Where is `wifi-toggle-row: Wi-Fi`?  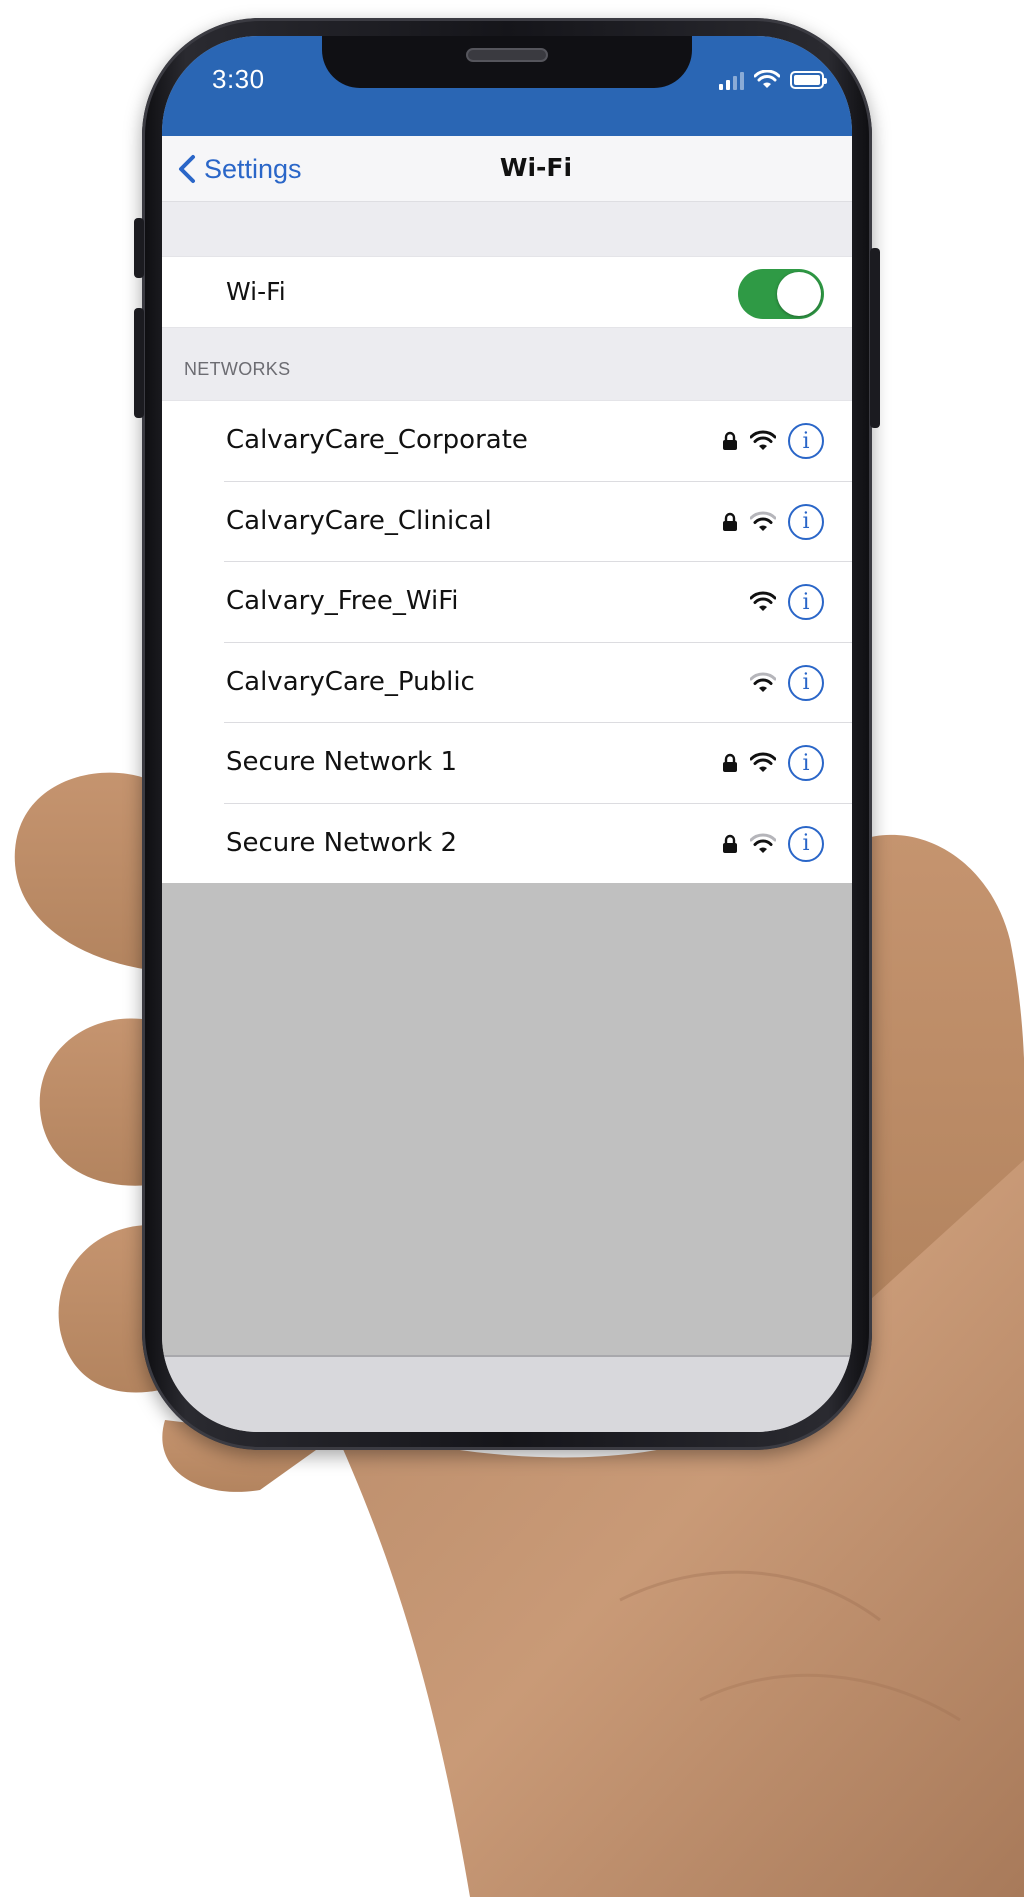 wifi-toggle-row: Wi-Fi is located at coordinates (507, 292).